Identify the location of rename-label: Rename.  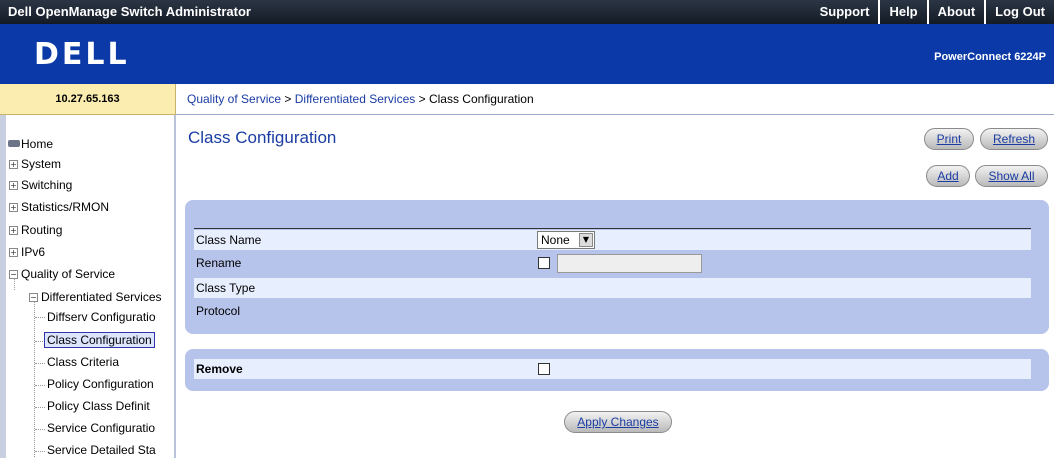
(219, 263).